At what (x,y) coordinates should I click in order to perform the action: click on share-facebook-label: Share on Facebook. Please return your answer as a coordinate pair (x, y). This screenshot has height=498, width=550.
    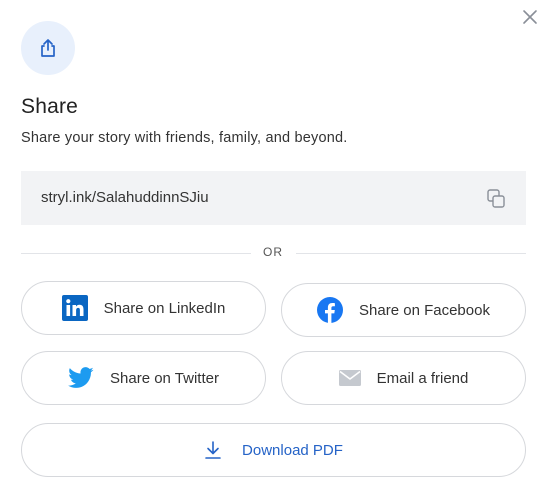
    Looking at the image, I should click on (424, 310).